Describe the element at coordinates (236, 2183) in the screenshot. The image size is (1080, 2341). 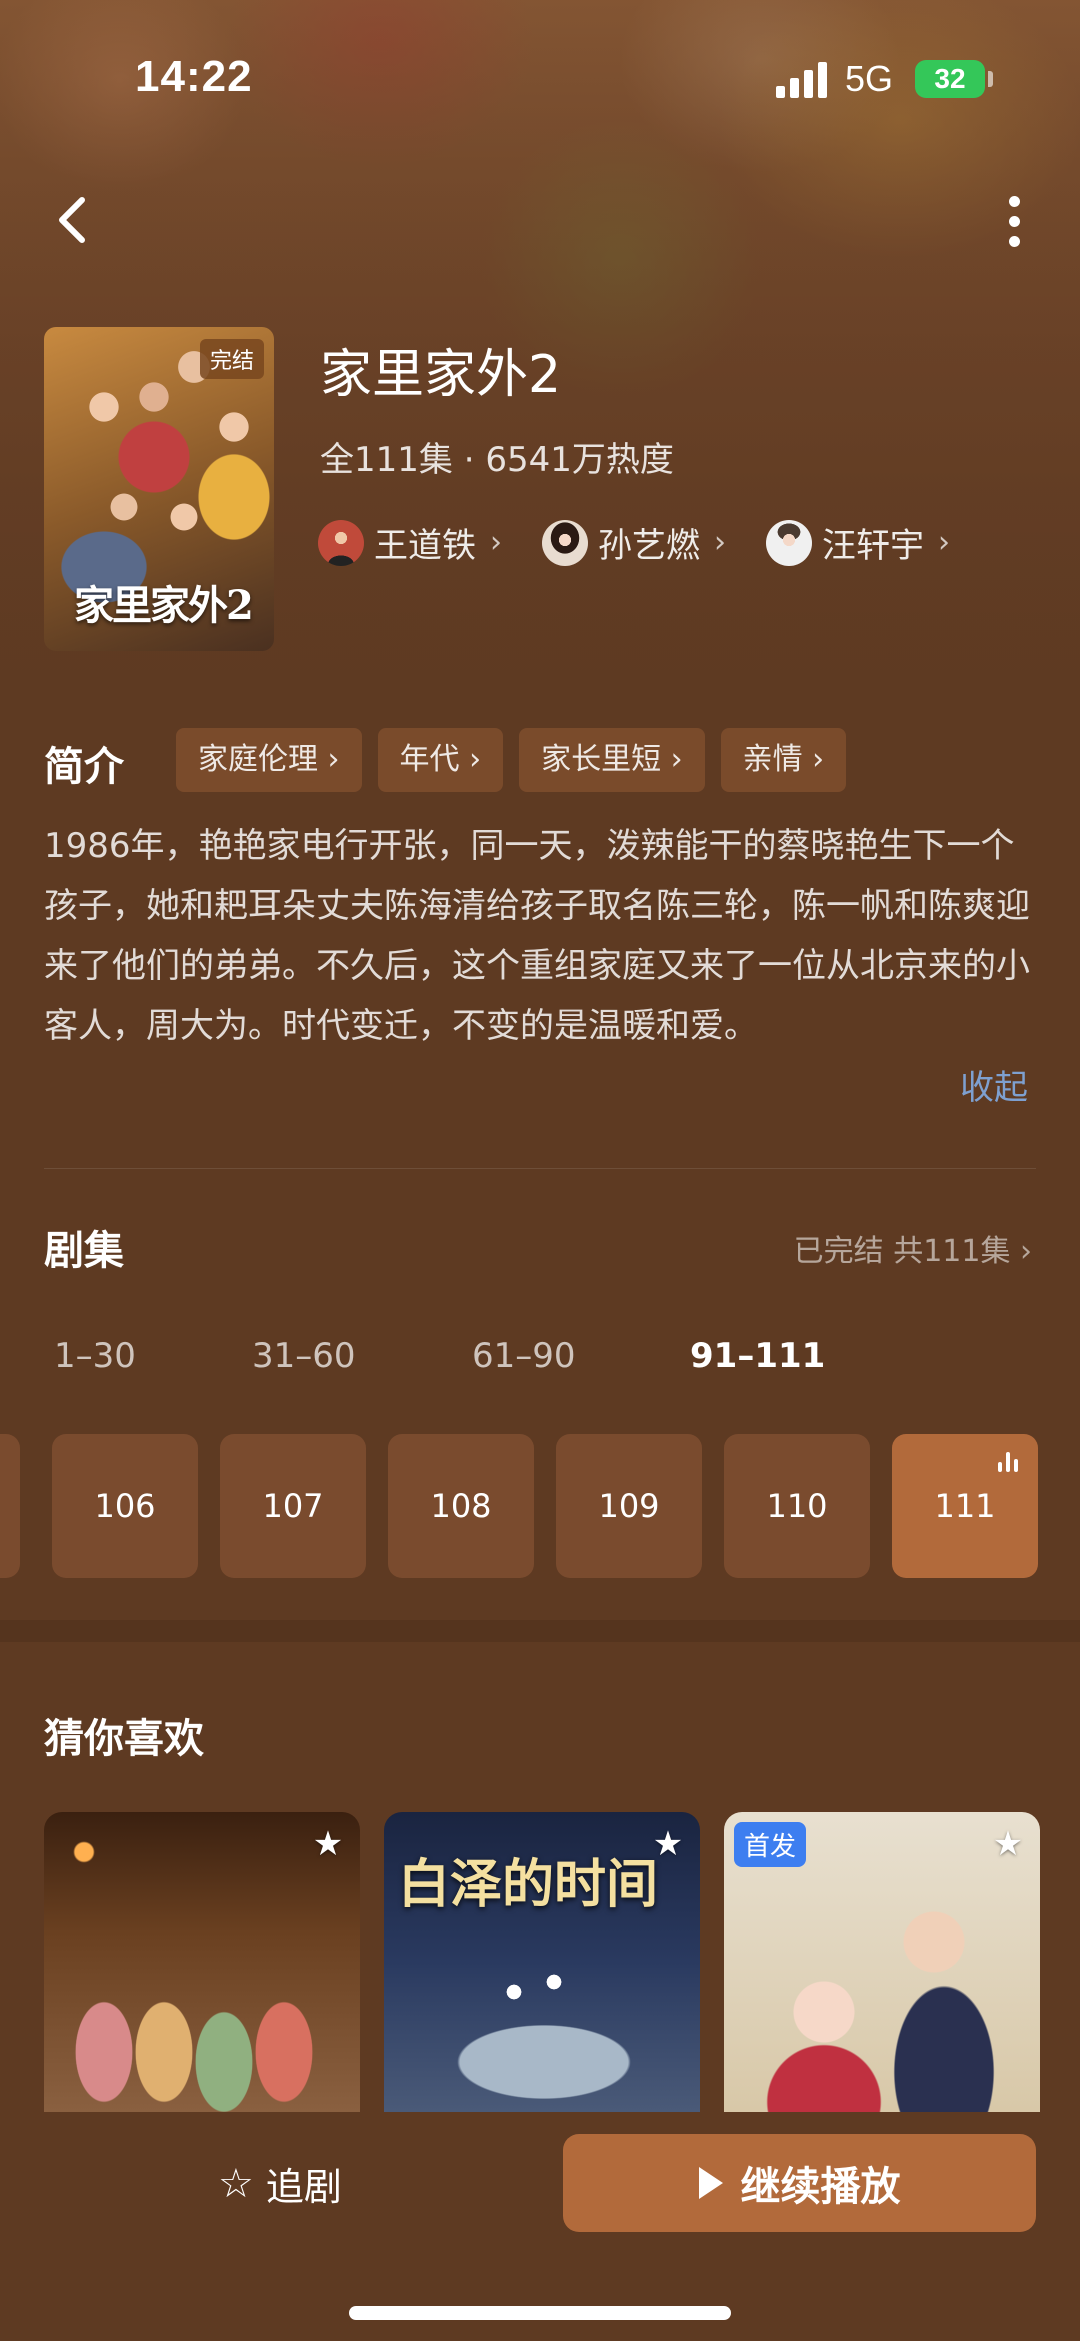
I see `star-outline-icon: ☆` at that location.